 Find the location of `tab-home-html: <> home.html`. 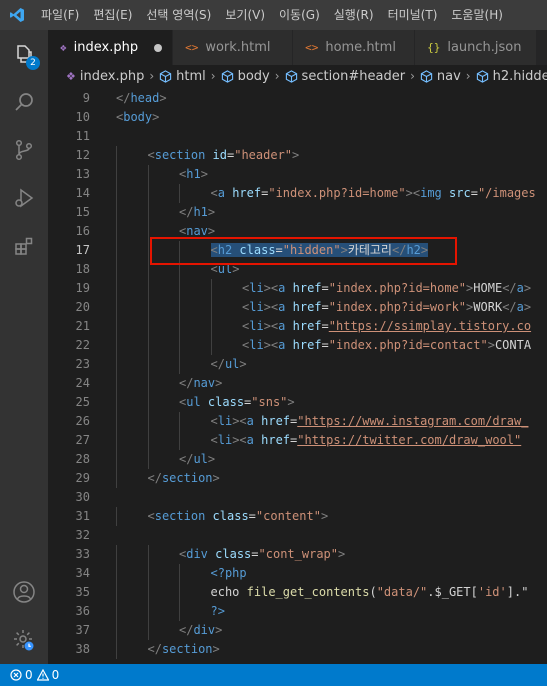

tab-home-html: <> home.html is located at coordinates (354, 47).